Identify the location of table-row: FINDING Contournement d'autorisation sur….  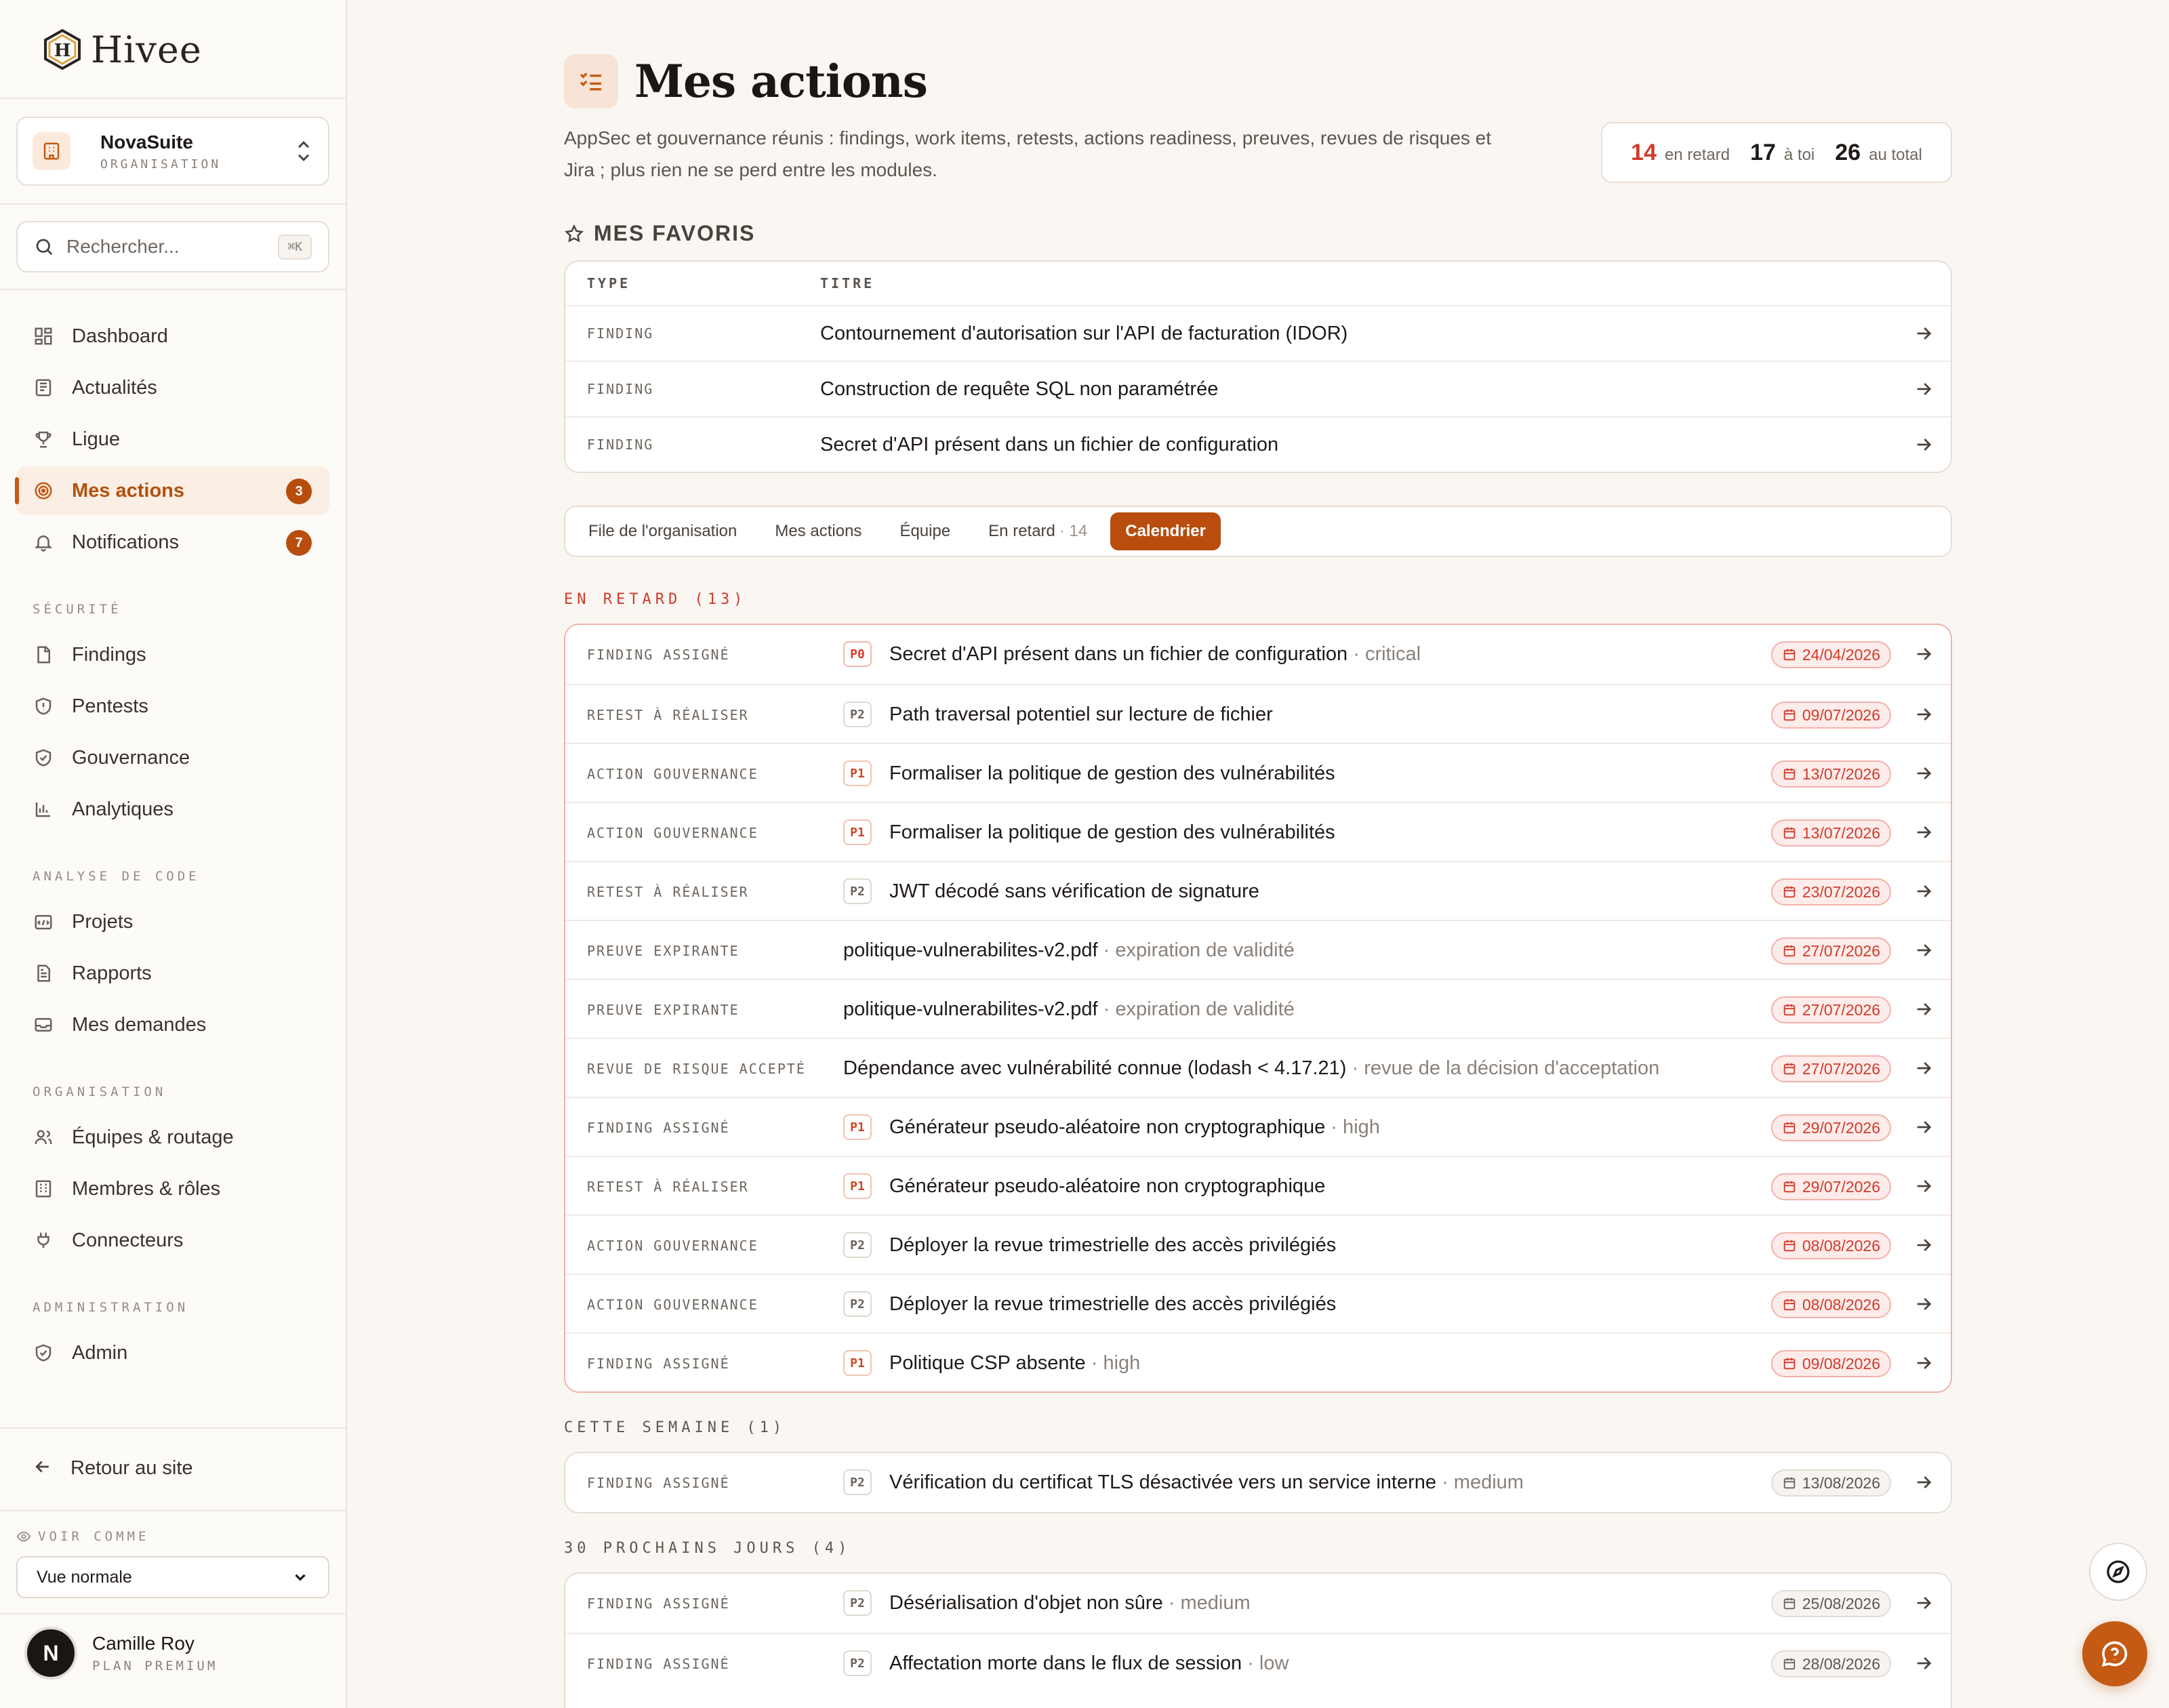
(1258, 333).